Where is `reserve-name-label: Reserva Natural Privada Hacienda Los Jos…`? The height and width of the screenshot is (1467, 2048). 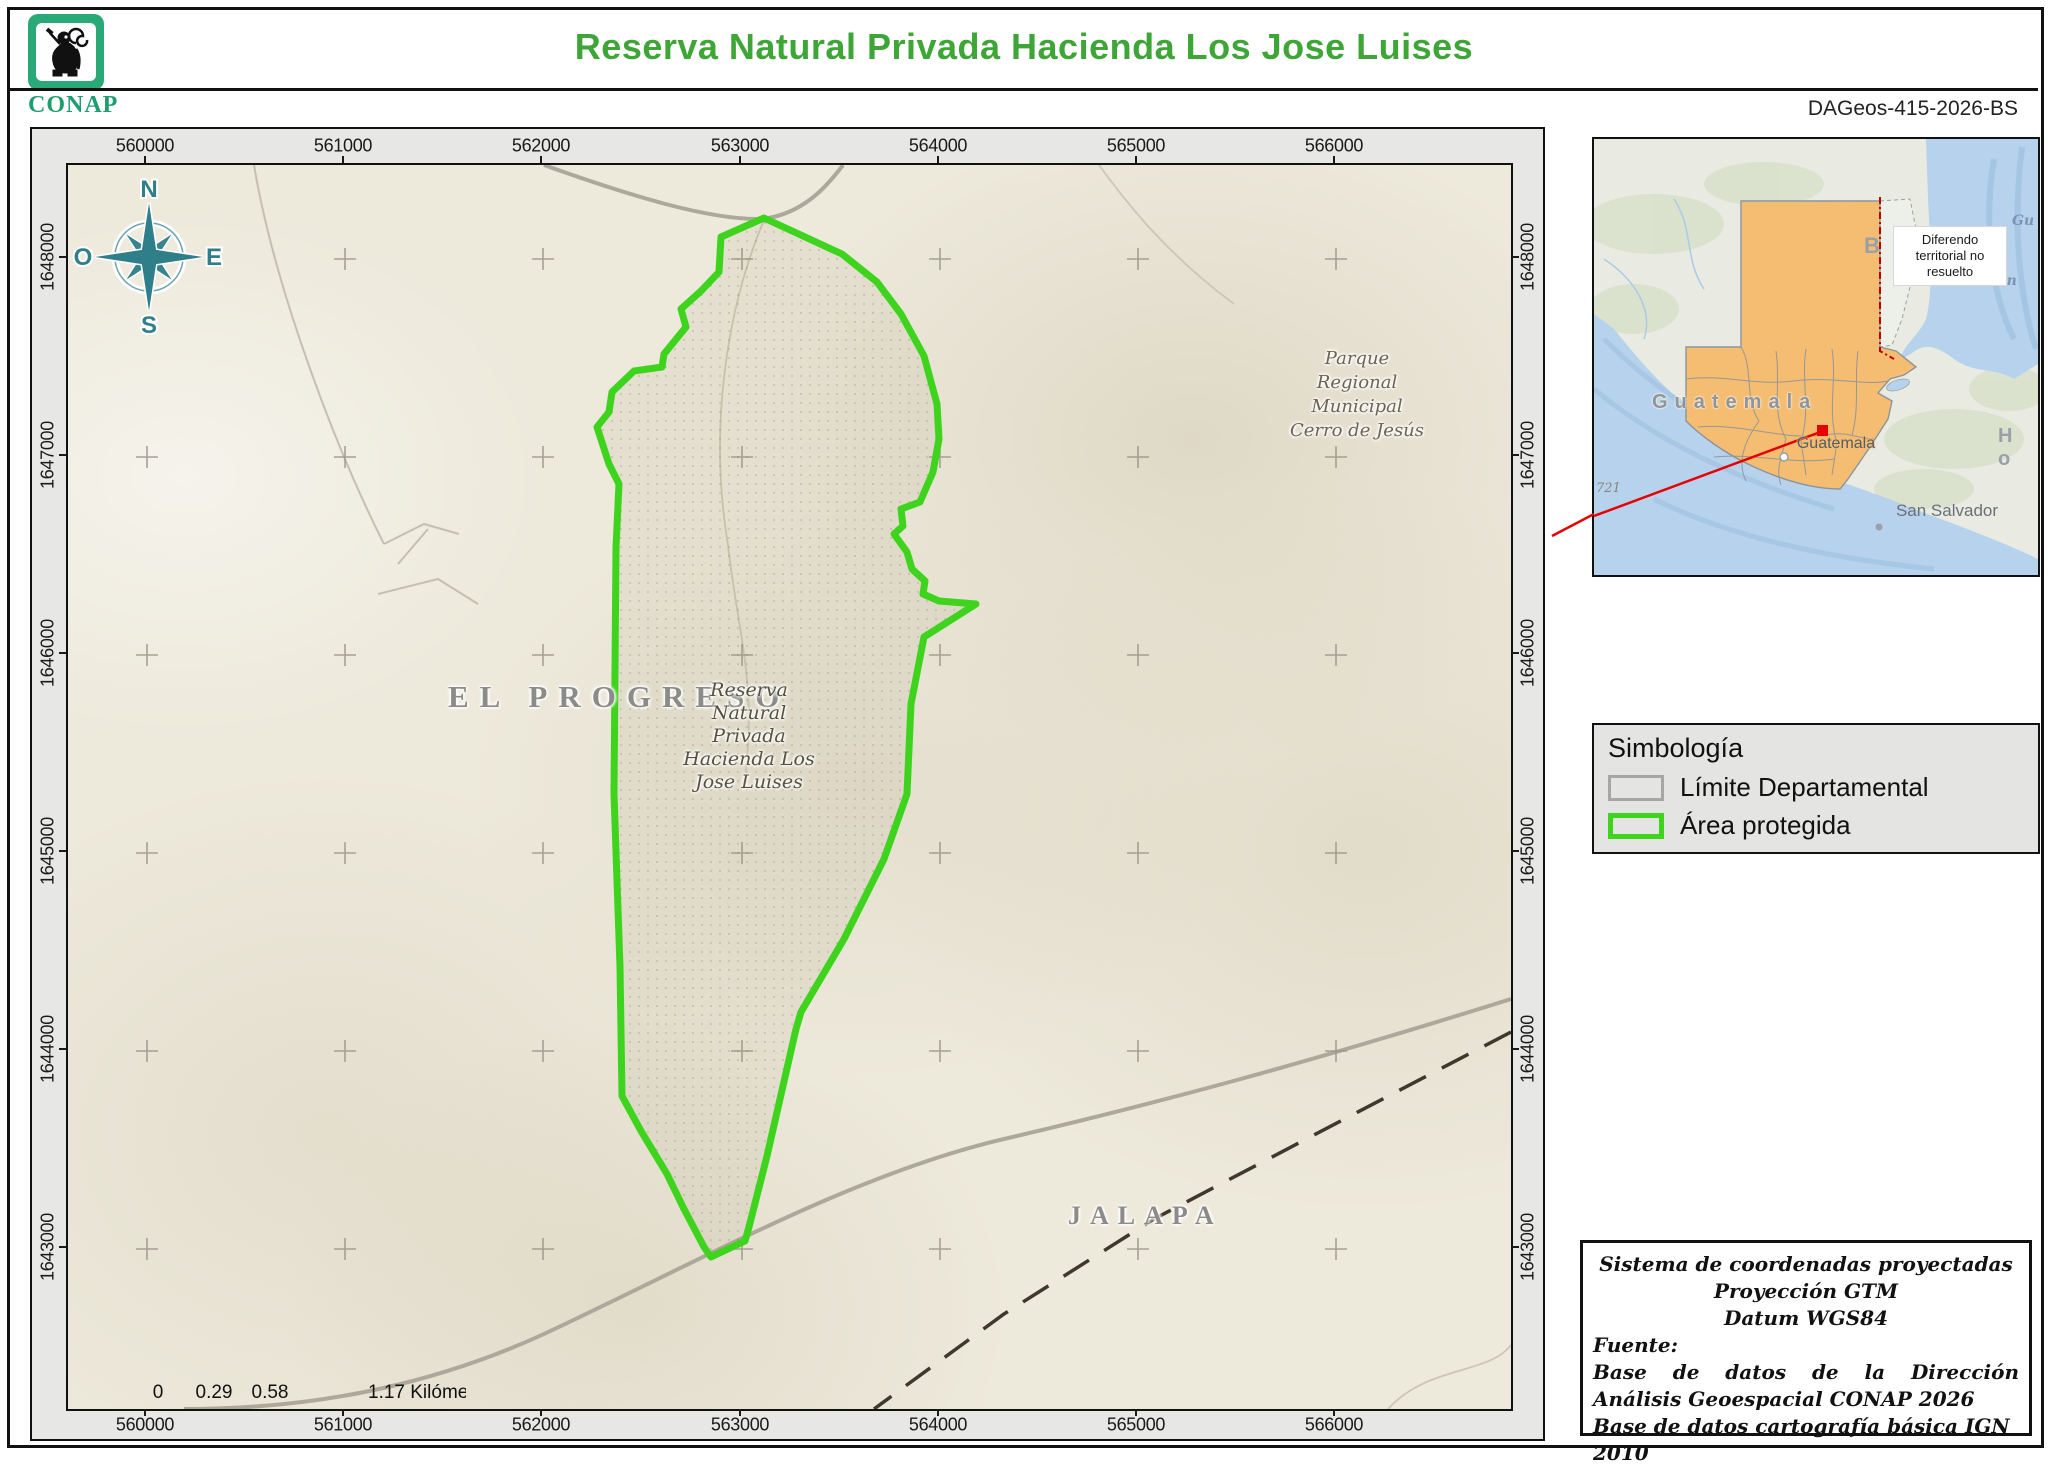
reserve-name-label: Reserva Natural Privada Hacienda Los Jos… is located at coordinates (749, 736).